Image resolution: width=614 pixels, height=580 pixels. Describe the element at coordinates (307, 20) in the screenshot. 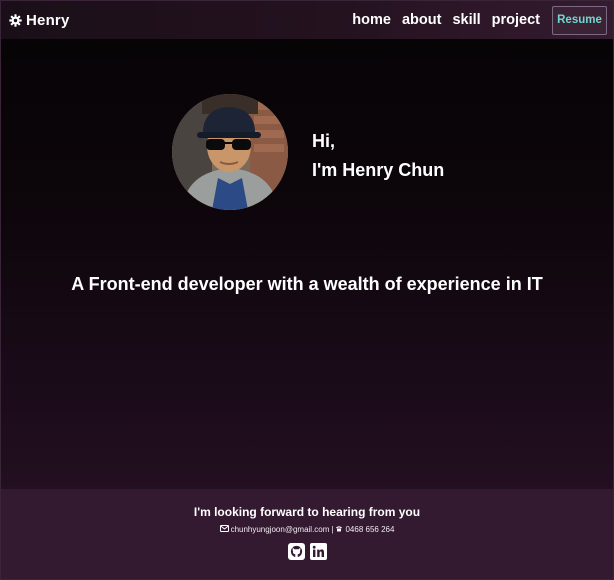

I see `navbar: Henry home about skill project Resume` at that location.